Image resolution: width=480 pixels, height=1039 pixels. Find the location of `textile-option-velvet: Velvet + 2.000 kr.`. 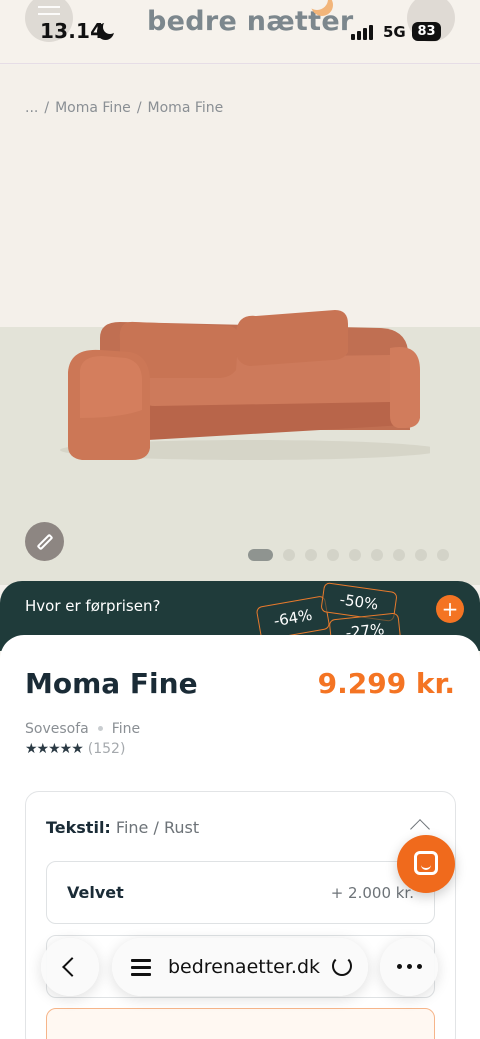

textile-option-velvet: Velvet + 2.000 kr. is located at coordinates (240, 892).